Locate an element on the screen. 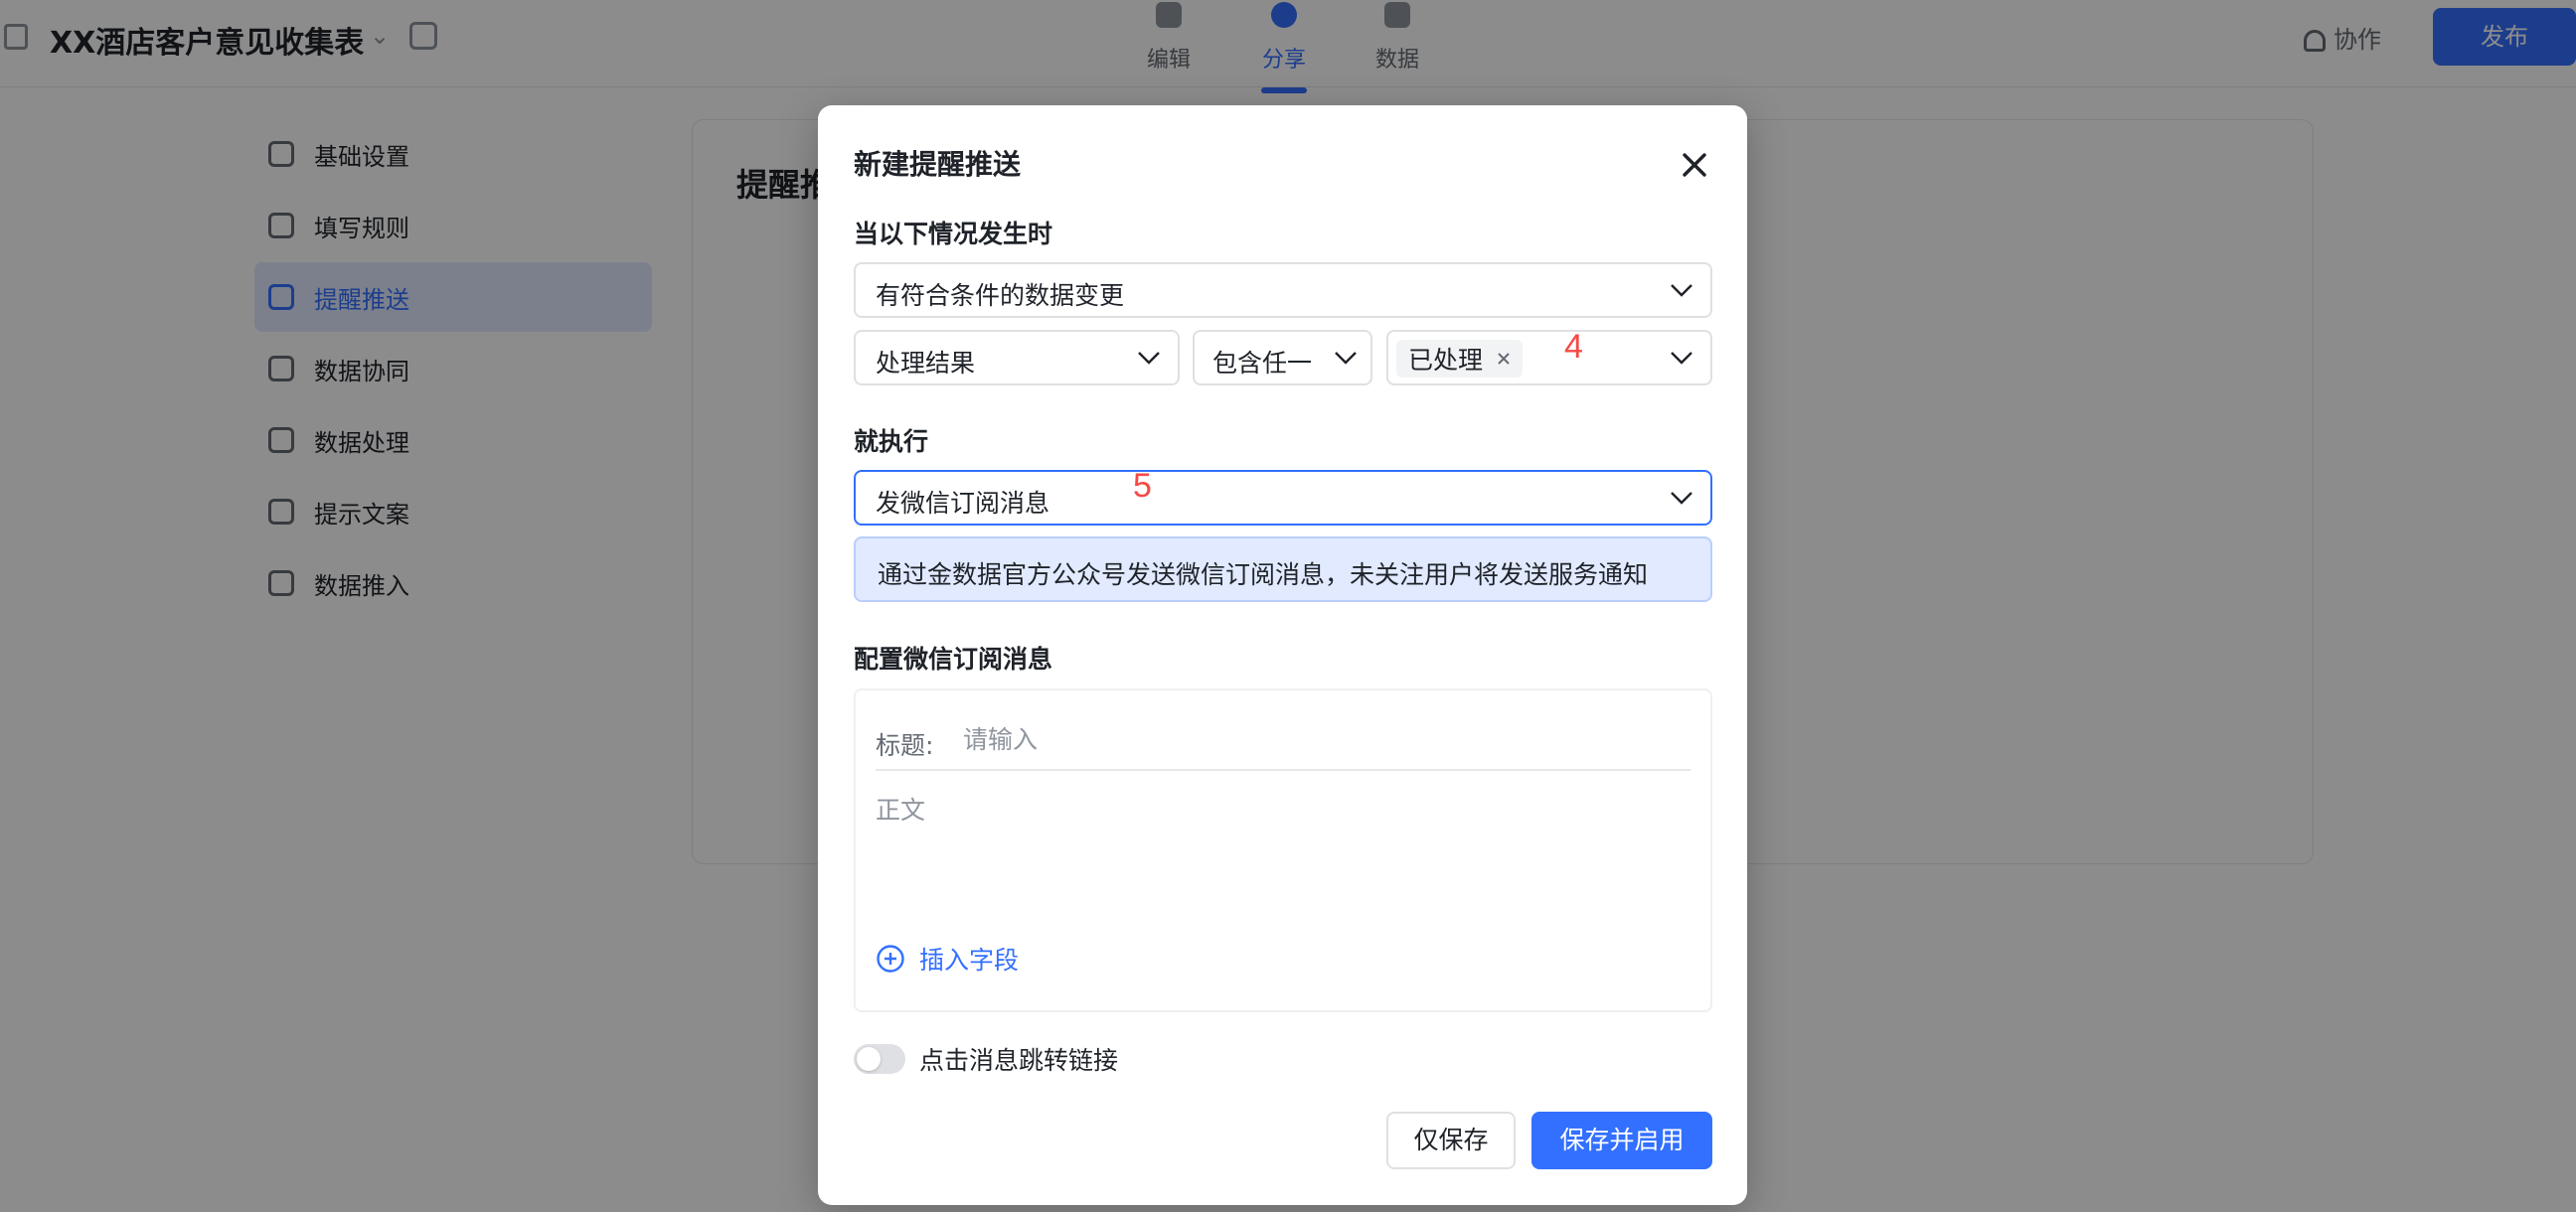 The width and height of the screenshot is (2576, 1212). config-label: 配置微信订阅消息 is located at coordinates (953, 659).